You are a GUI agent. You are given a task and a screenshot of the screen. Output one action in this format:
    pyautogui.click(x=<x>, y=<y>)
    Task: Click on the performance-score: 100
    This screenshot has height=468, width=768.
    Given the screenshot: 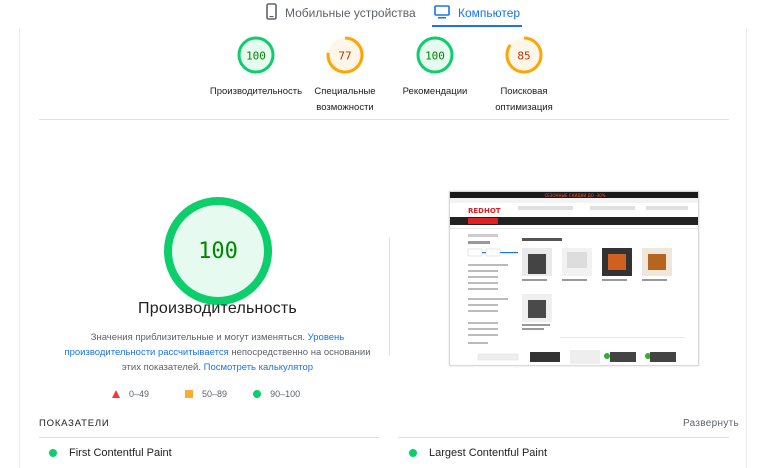 What is the action you would take?
    pyautogui.click(x=218, y=251)
    